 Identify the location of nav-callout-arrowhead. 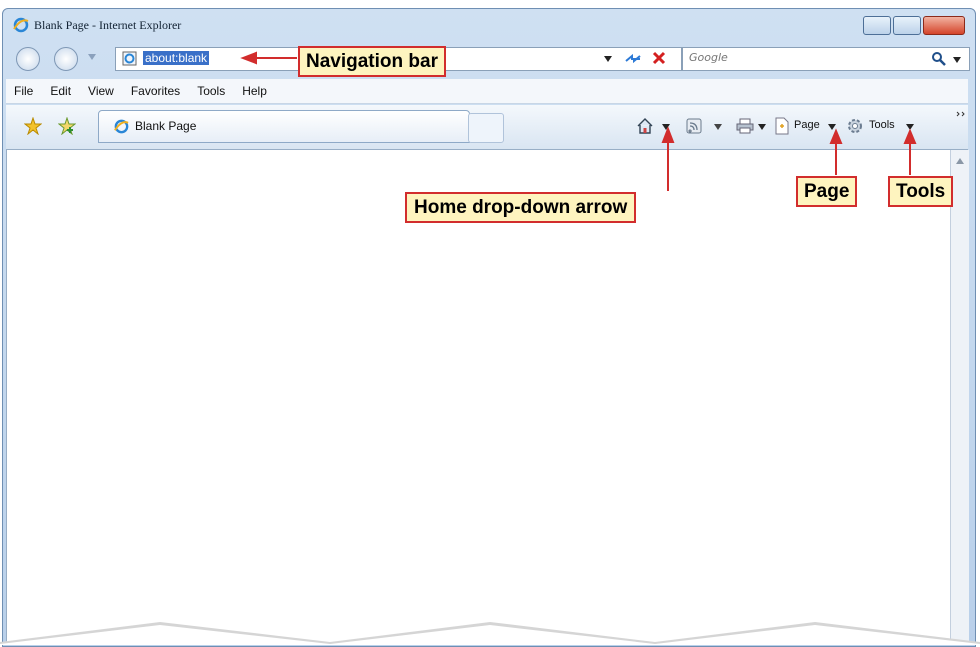
(248, 58).